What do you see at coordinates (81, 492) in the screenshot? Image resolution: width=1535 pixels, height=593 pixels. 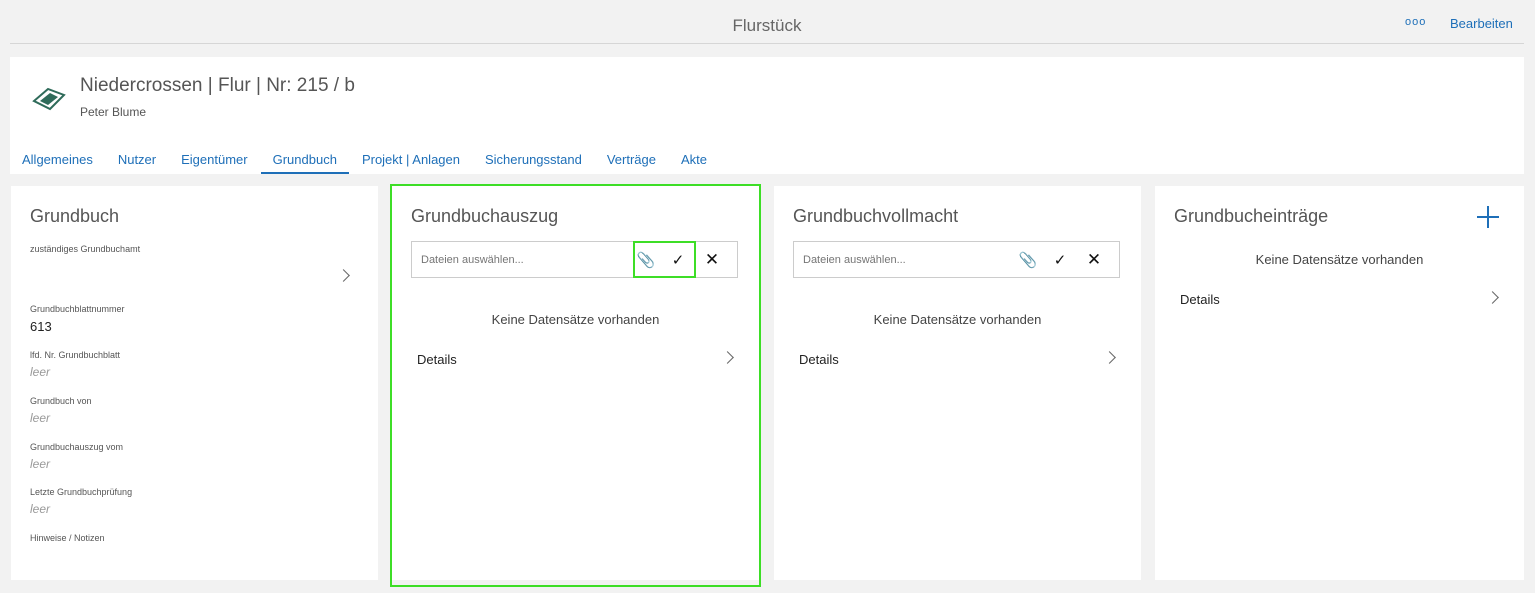 I see `field-label-letzte-pruefung: Letzte Grundbuchprüfung` at bounding box center [81, 492].